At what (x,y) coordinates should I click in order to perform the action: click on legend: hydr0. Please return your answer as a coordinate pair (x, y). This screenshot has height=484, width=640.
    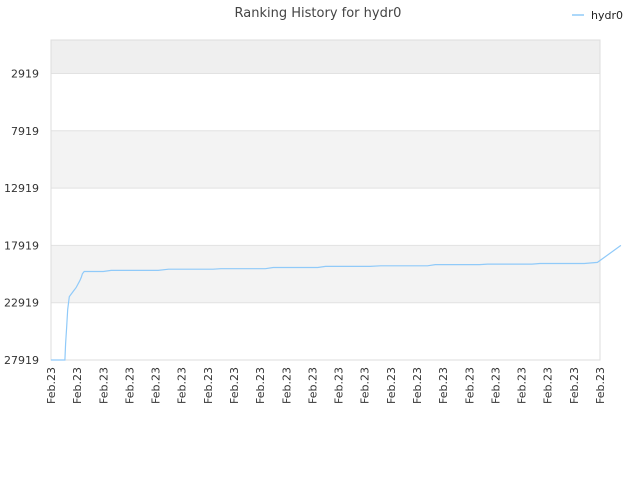
    Looking at the image, I should click on (597, 15).